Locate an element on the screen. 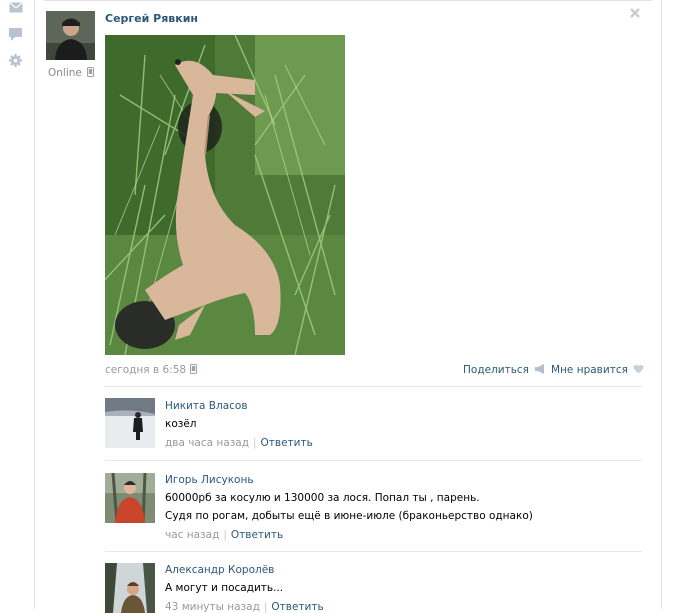 The height and width of the screenshot is (613, 699). author-name: Сергей Рявкин is located at coordinates (151, 18).